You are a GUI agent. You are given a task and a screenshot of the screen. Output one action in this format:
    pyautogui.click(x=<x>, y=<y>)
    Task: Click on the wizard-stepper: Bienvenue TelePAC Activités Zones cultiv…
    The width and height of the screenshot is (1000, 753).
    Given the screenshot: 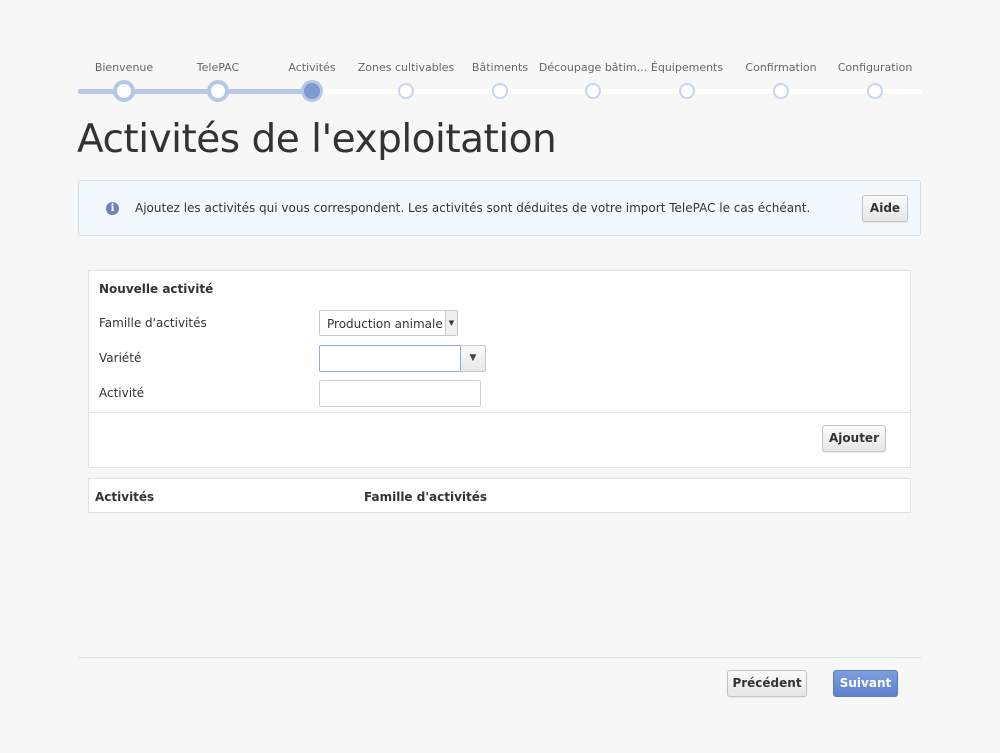 What is the action you would take?
    pyautogui.click(x=500, y=82)
    